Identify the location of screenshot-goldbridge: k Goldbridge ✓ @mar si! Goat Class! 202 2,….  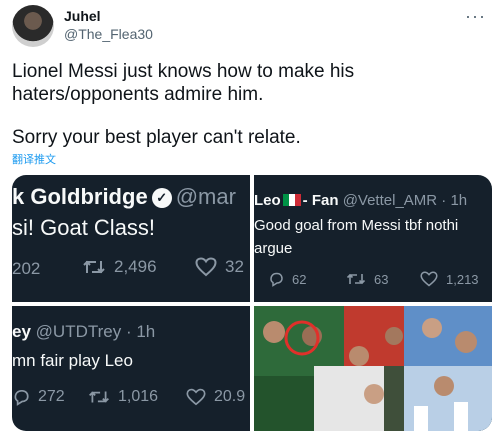
(131, 238).